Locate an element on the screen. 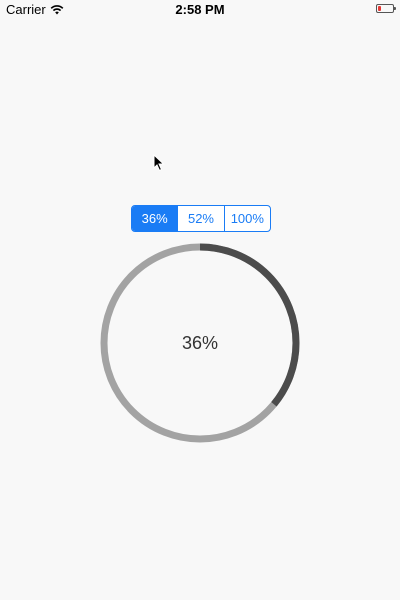 This screenshot has width=400, height=600. progress-percentage-label: 36% is located at coordinates (200, 342).